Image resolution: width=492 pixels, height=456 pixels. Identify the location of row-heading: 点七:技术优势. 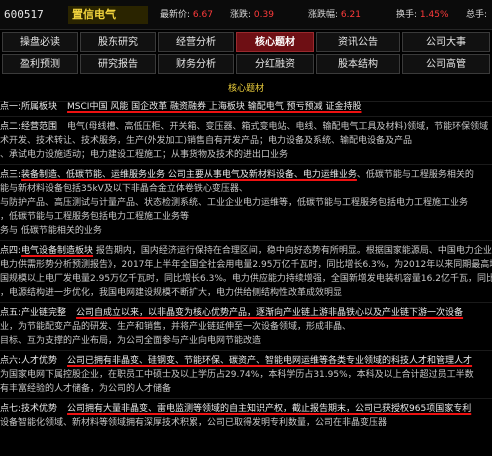
(29, 409).